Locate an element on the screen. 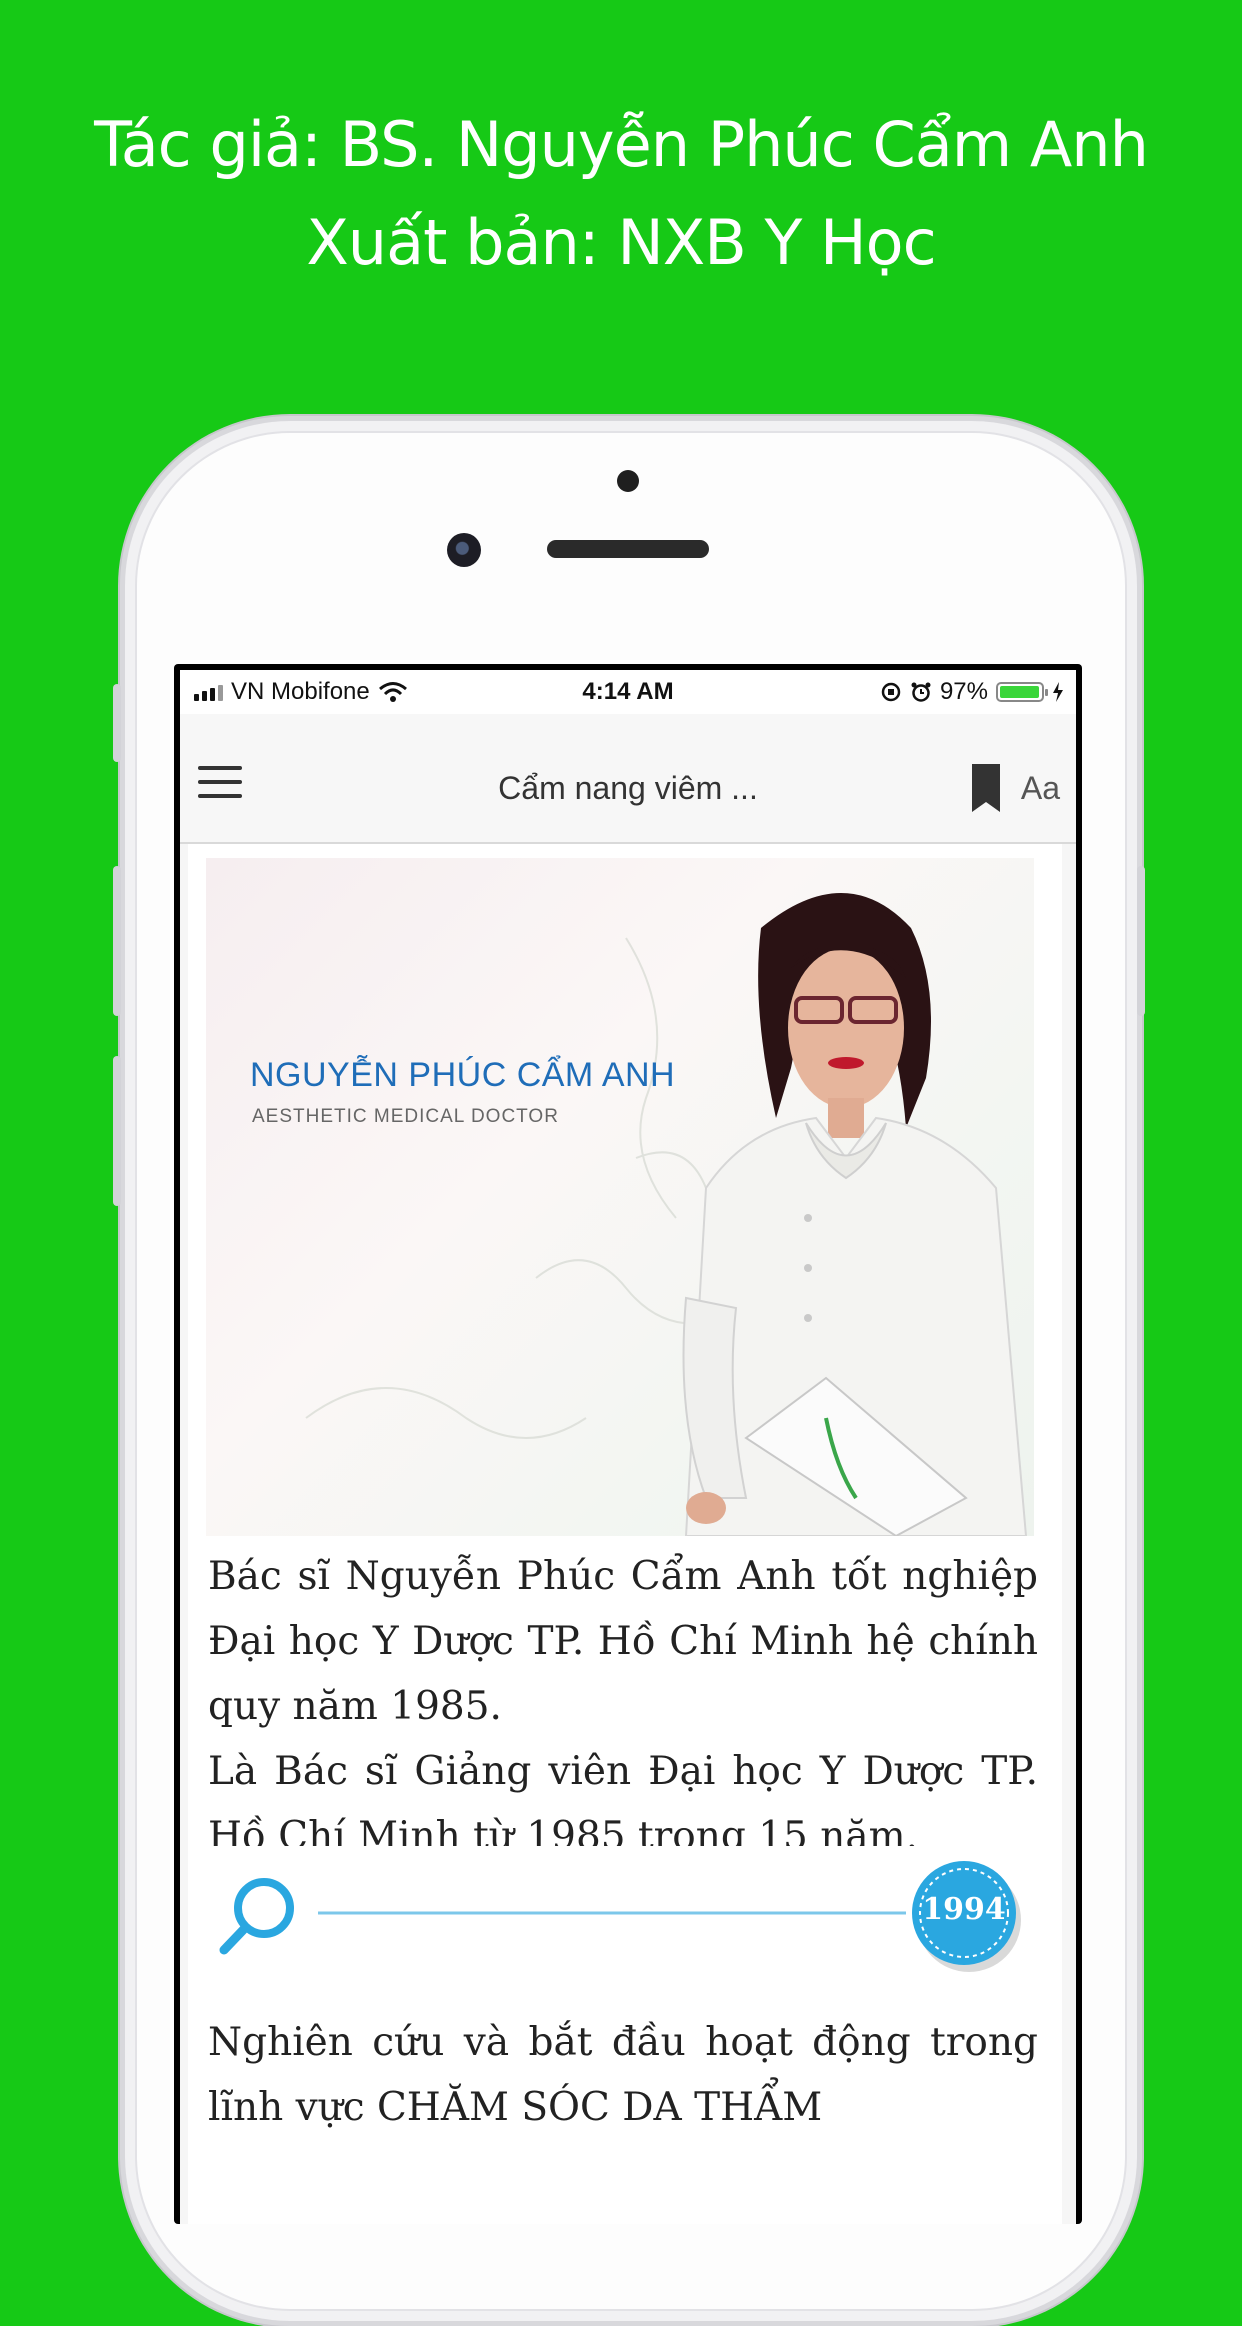 This screenshot has width=1242, height=2326. phone-volume-down is located at coordinates (117, 1131).